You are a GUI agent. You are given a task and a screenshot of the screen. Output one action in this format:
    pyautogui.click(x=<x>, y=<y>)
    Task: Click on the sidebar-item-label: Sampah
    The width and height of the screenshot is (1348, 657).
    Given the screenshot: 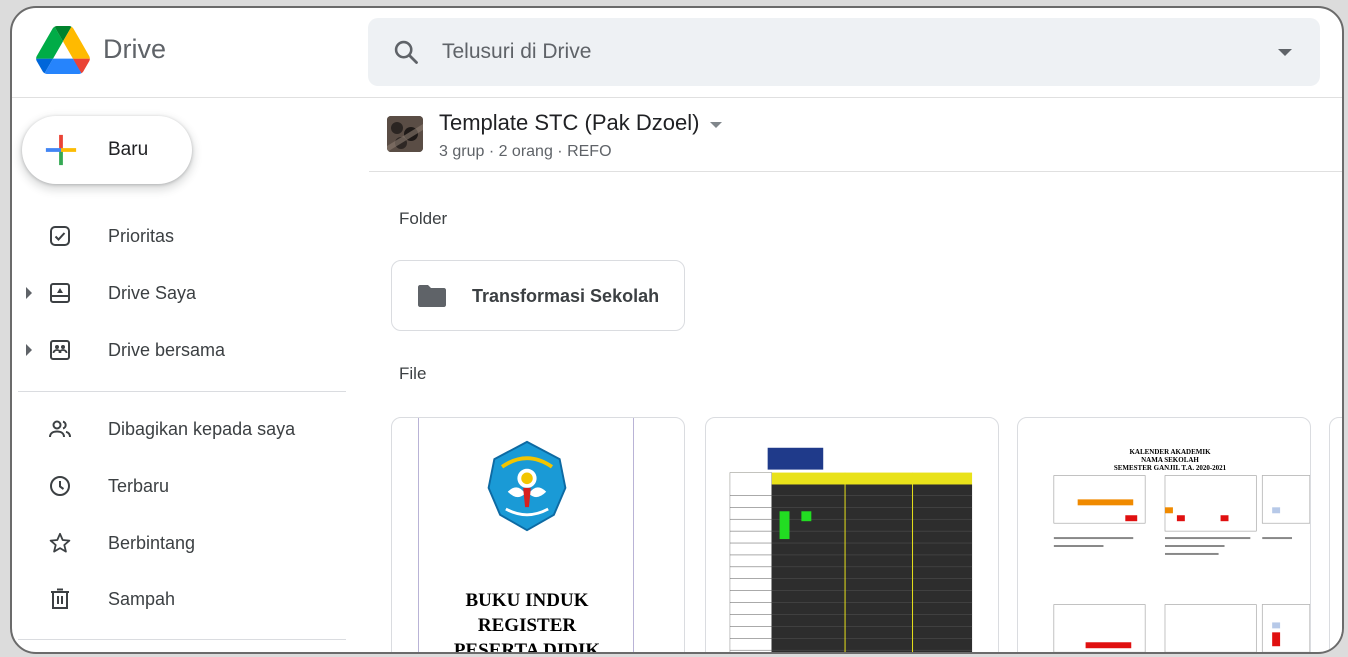 What is the action you would take?
    pyautogui.click(x=142, y=599)
    